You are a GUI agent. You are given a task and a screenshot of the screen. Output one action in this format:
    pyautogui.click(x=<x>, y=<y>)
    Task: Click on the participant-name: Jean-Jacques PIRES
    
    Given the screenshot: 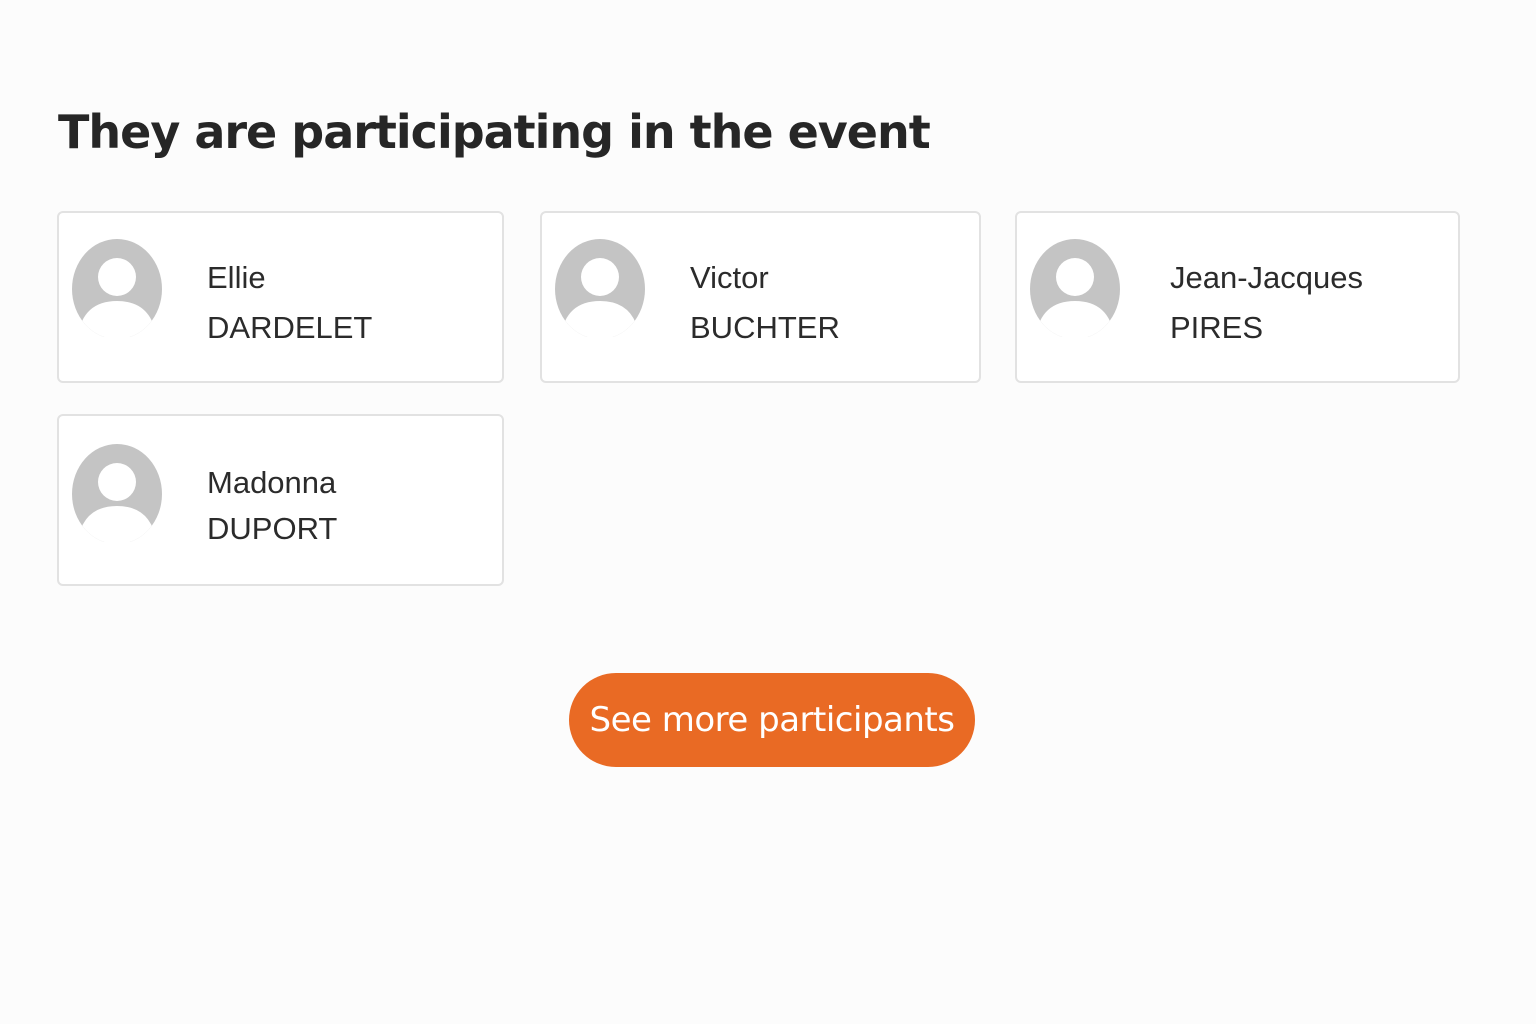 What is the action you would take?
    pyautogui.click(x=1266, y=303)
    